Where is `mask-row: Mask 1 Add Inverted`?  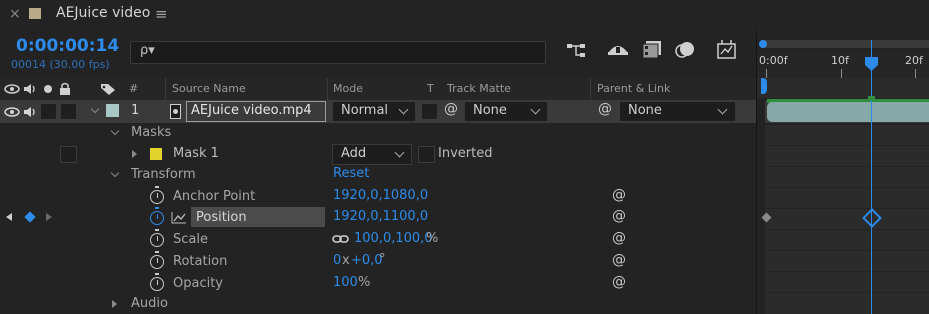
mask-row: Mask 1 Add Inverted is located at coordinates (378, 154).